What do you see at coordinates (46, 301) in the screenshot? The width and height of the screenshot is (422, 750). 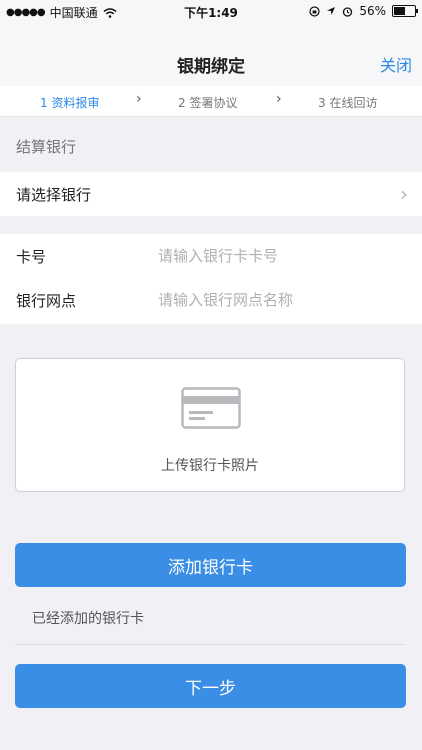 I see `branch-label: 银行网点` at bounding box center [46, 301].